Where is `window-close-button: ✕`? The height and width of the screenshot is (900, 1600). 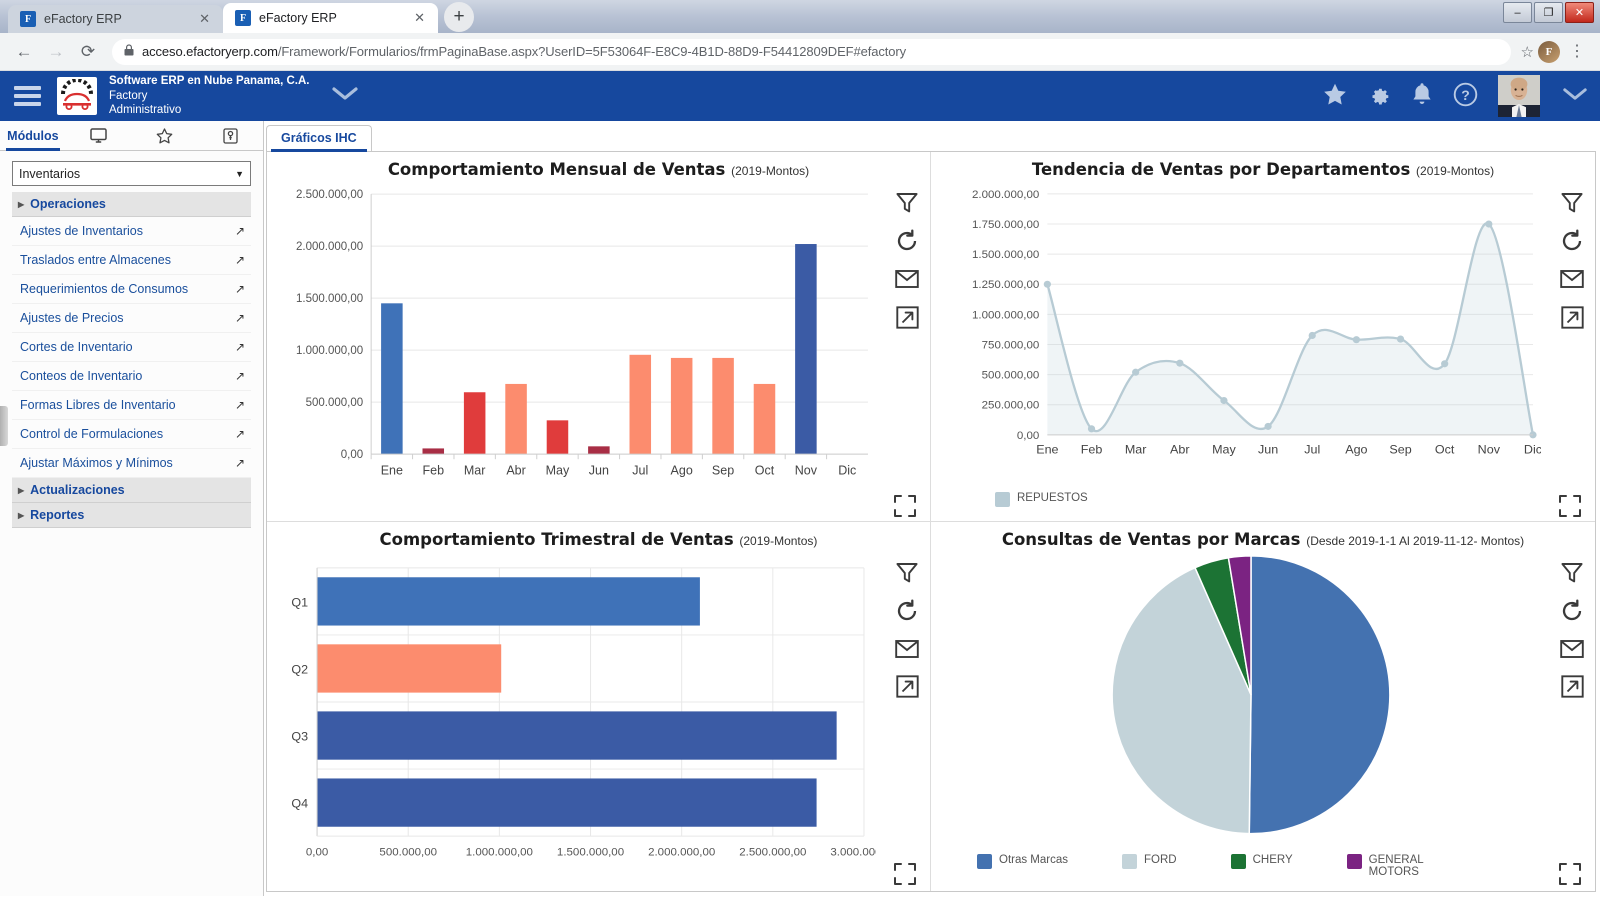
window-close-button: ✕ is located at coordinates (1579, 12).